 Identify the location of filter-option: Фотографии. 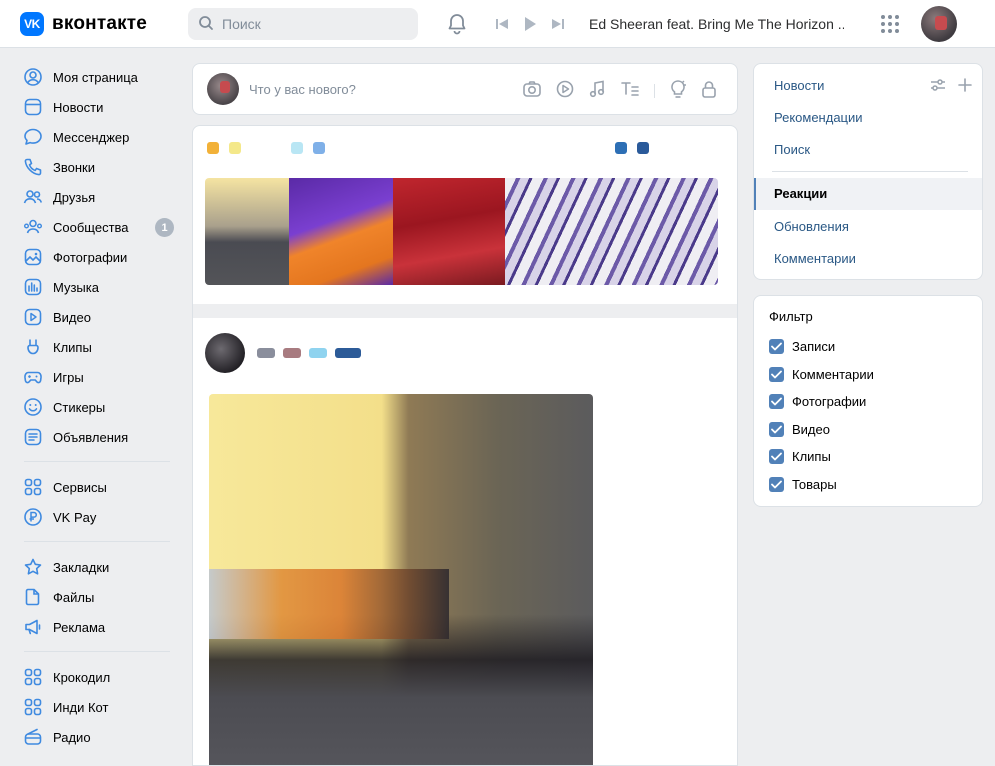
(817, 401).